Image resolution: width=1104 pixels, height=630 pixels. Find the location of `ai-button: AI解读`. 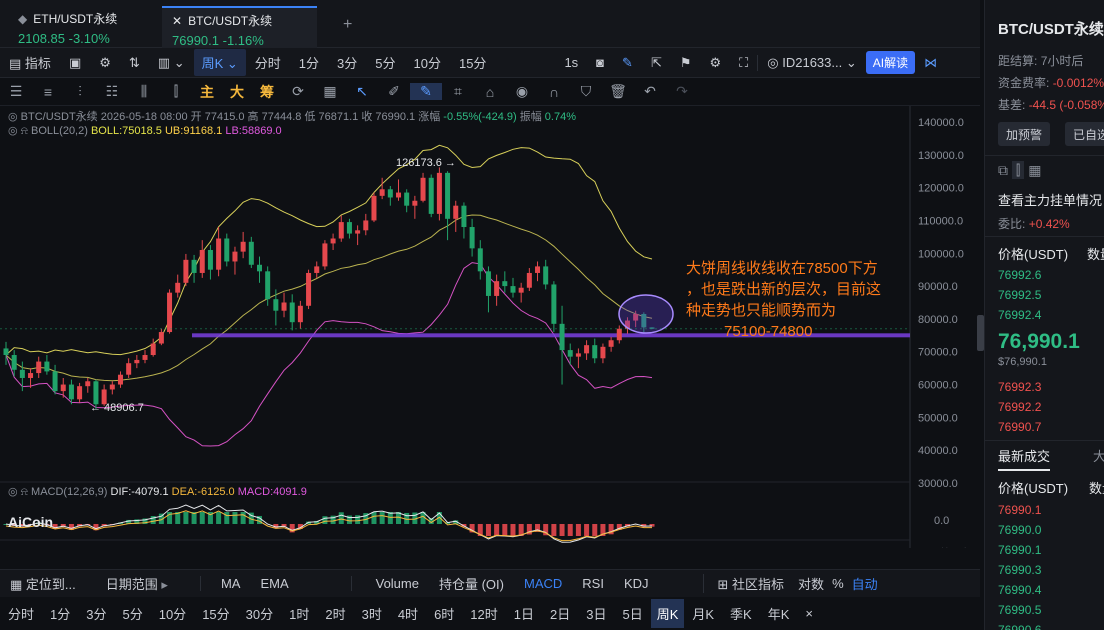

ai-button: AI解读 is located at coordinates (890, 62).